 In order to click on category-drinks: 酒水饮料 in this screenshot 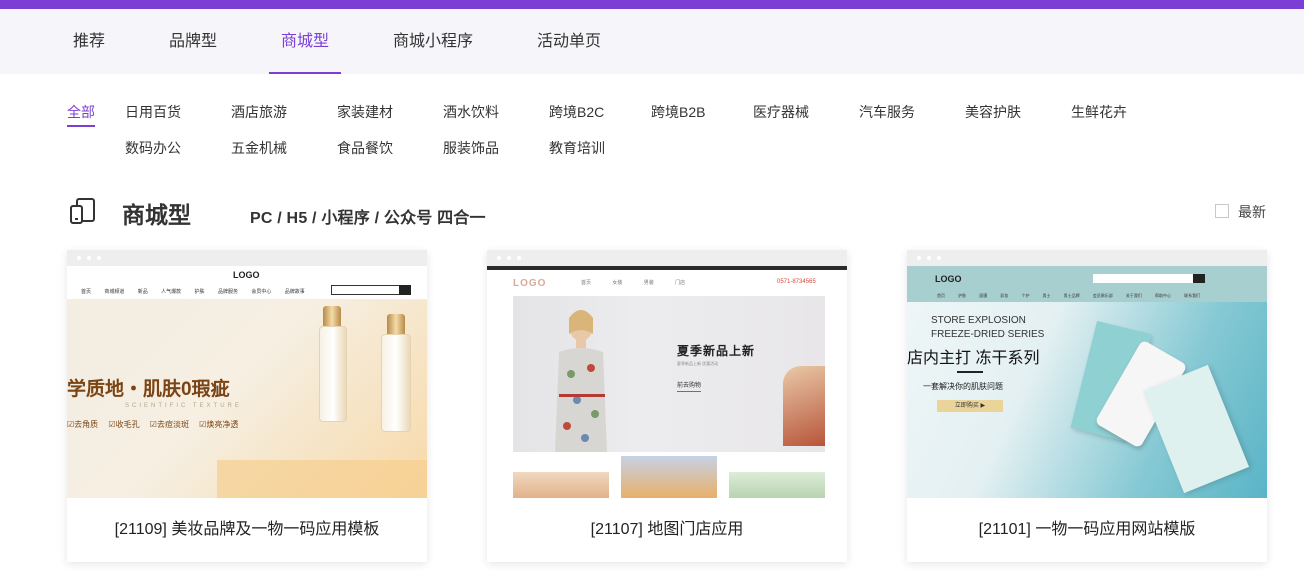, I will do `click(471, 112)`.